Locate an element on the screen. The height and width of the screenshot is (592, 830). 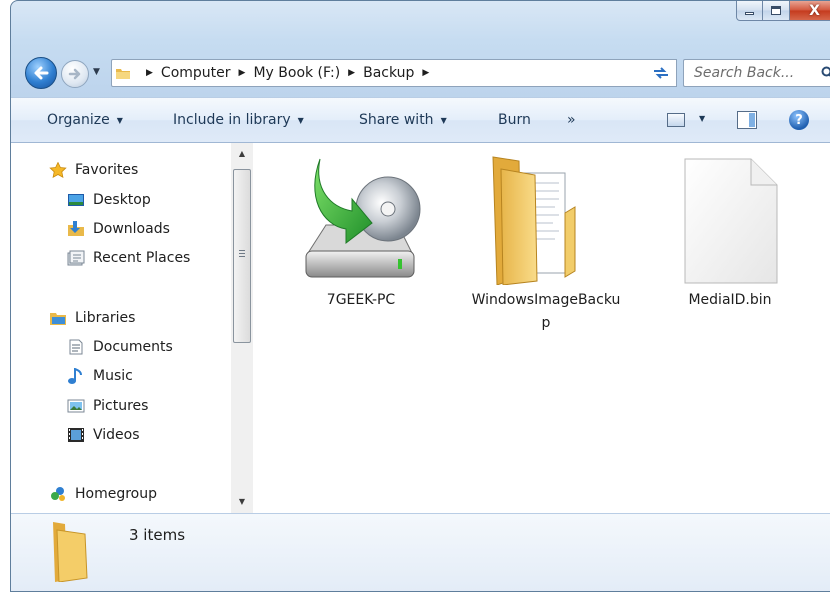
music-icon is located at coordinates (75, 376).